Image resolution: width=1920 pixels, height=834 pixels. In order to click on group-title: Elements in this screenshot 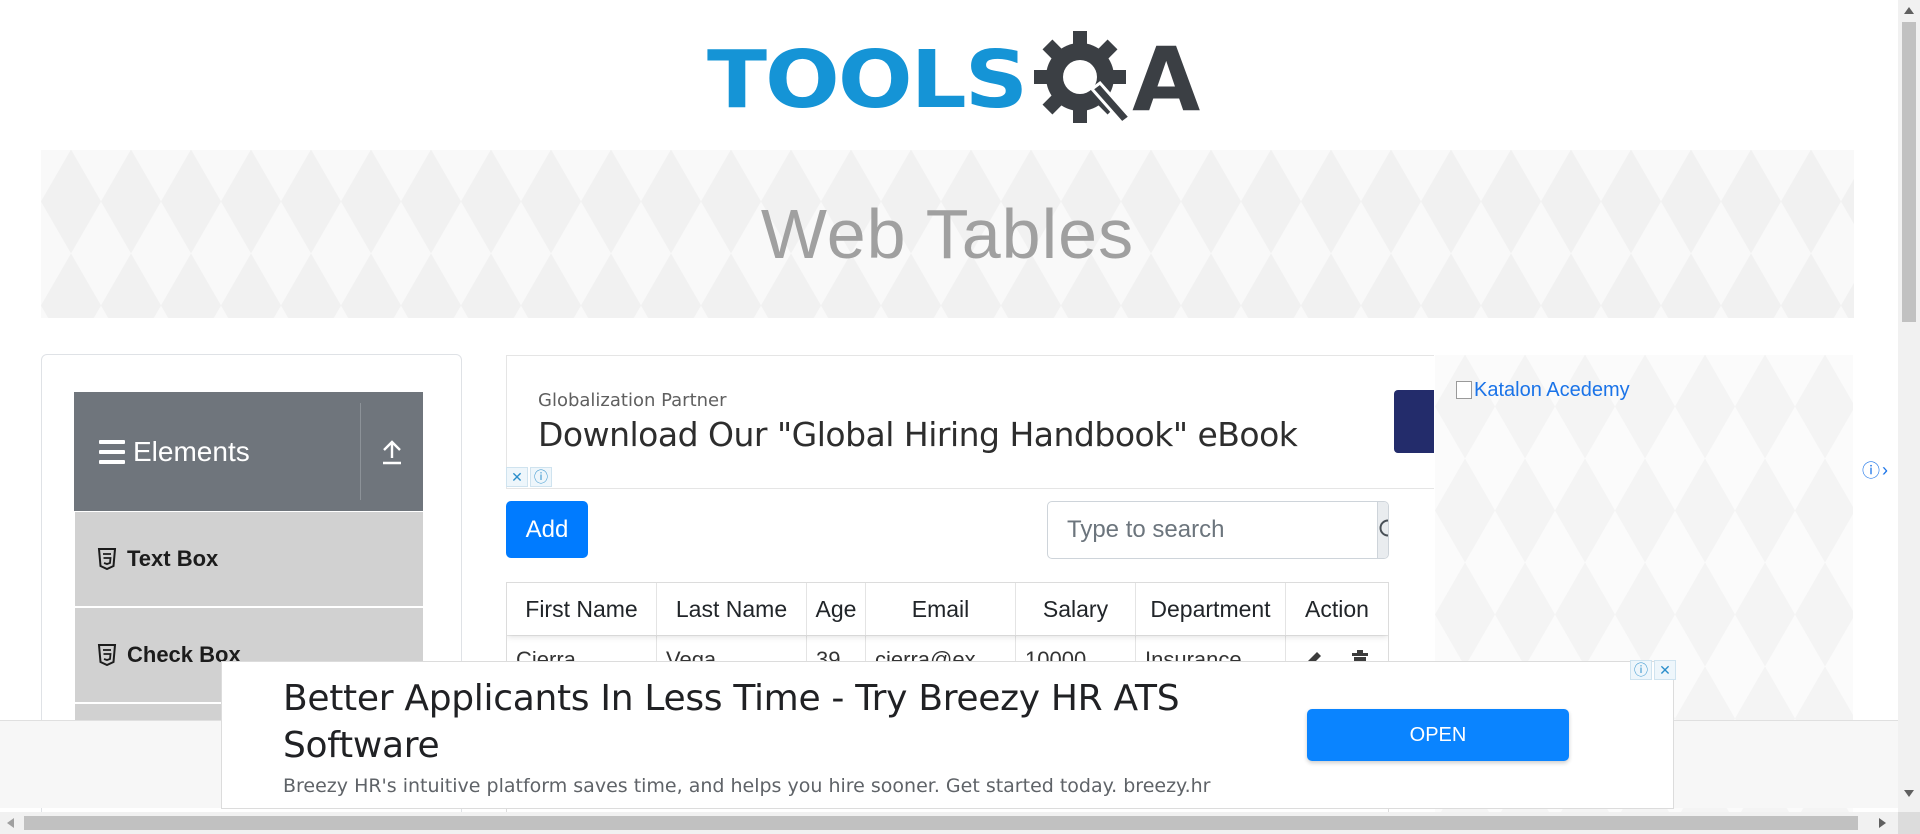, I will do `click(191, 451)`.